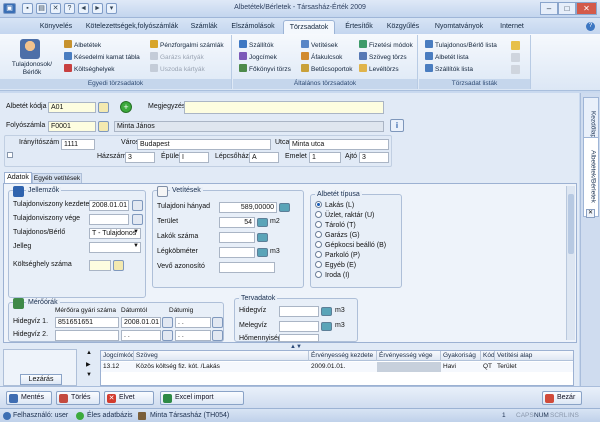 Image resolution: width=600 pixels, height=422 pixels. I want to click on vertical-scrollbar, so click(570, 263).